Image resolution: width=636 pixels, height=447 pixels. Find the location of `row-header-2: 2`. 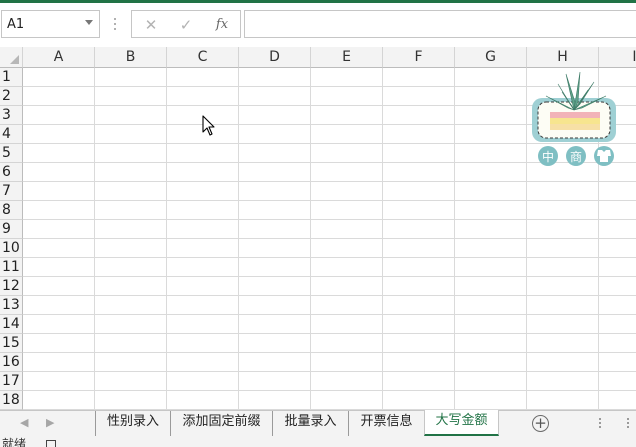

row-header-2: 2 is located at coordinates (11, 96).